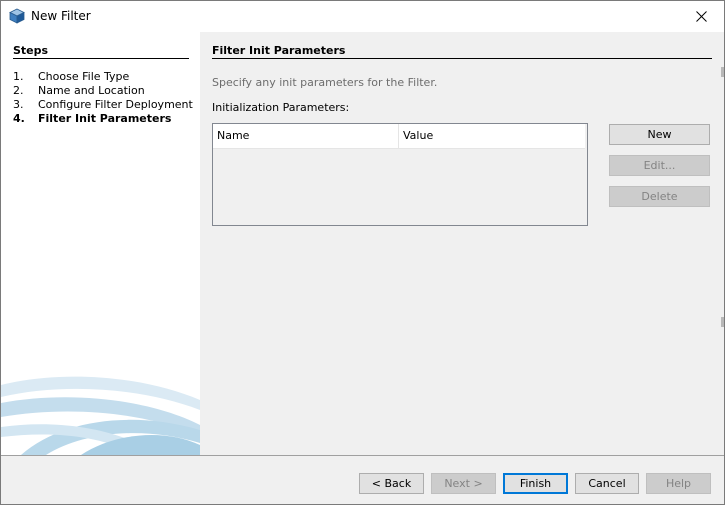 This screenshot has width=725, height=505. Describe the element at coordinates (659, 196) in the screenshot. I see `delete-button: Delete` at that location.